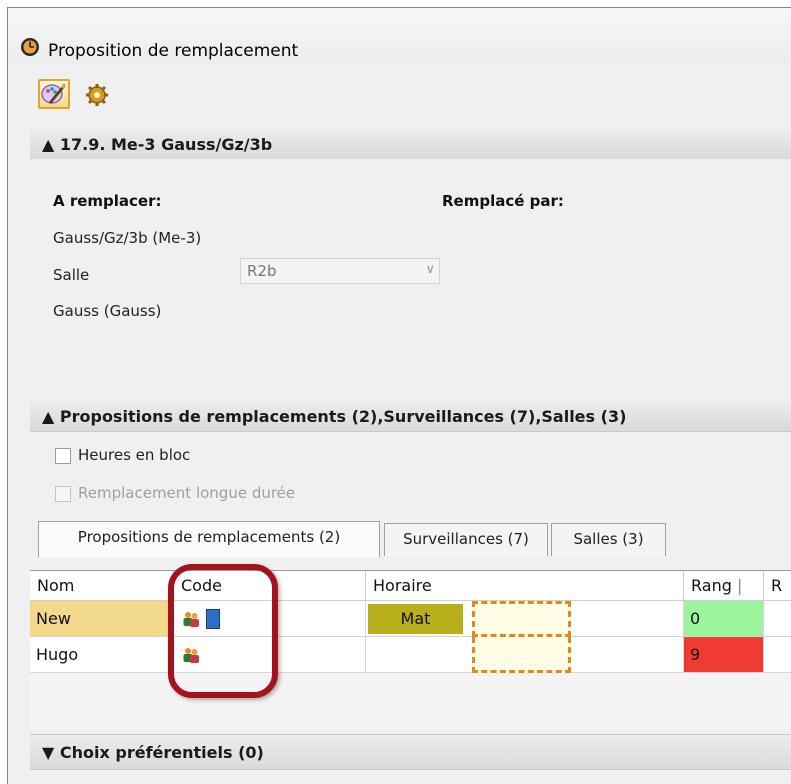 This screenshot has height=784, width=791. I want to click on table-row-hugo-horaire, so click(525, 655).